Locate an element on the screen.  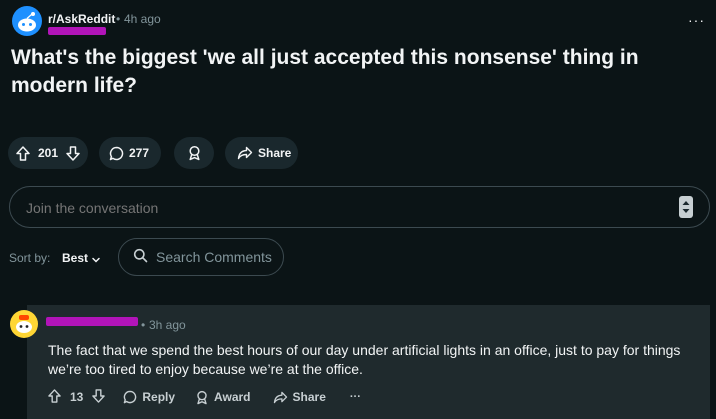
sort-dropdown: Best is located at coordinates (75, 258).